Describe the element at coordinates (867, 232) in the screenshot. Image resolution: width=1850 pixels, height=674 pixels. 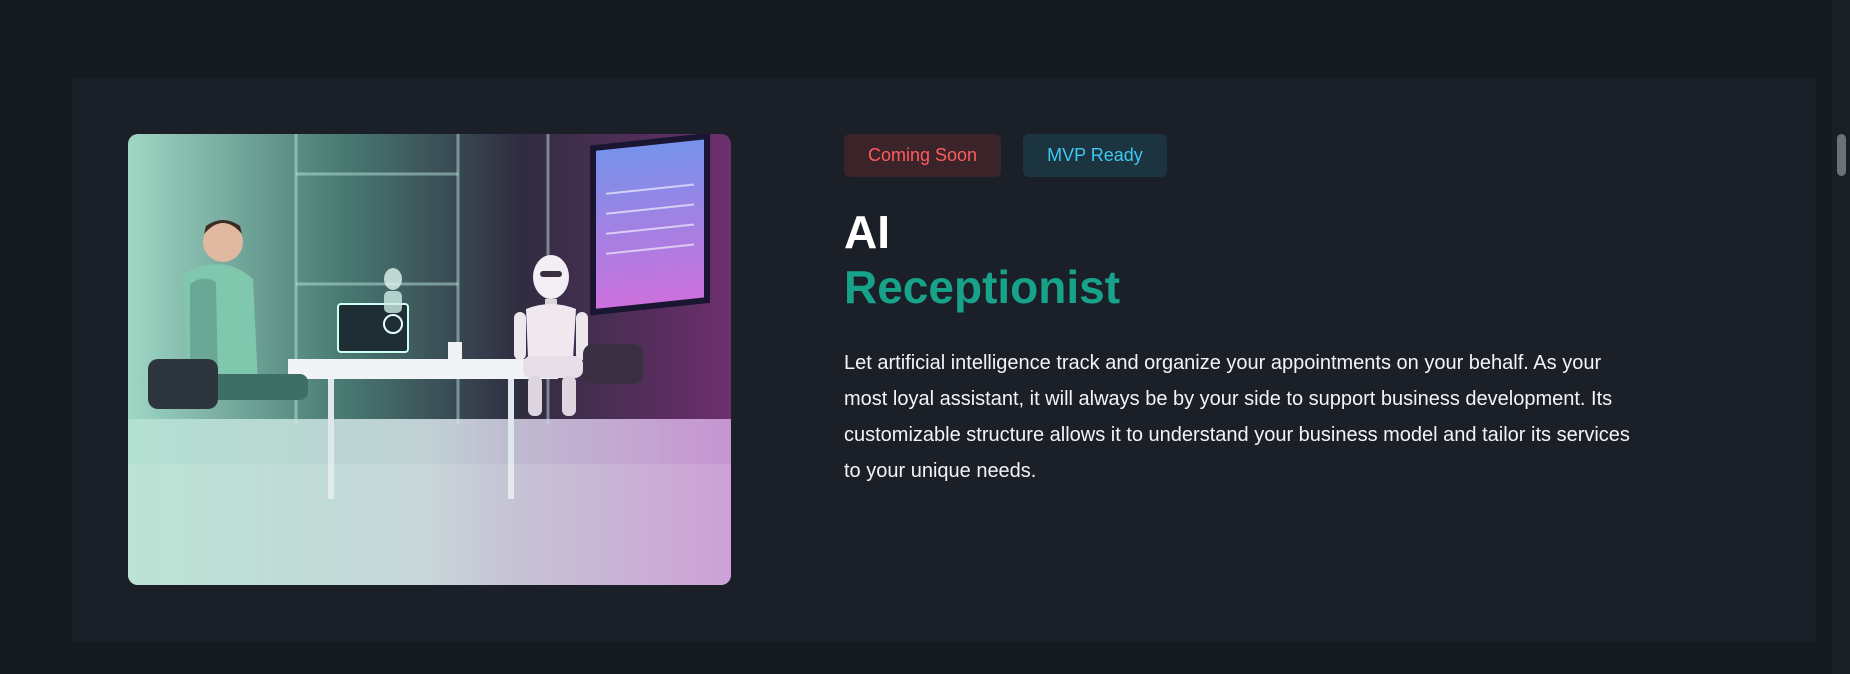
I see `product-title-line1: AI` at that location.